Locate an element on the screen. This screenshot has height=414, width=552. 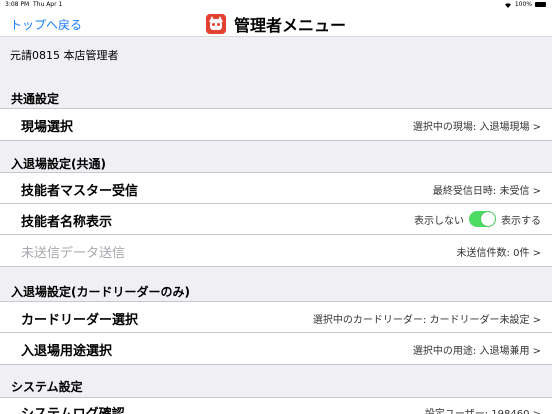
group-system: システムログ確認 設定ユーザー: 198460 > is located at coordinates (276, 405).